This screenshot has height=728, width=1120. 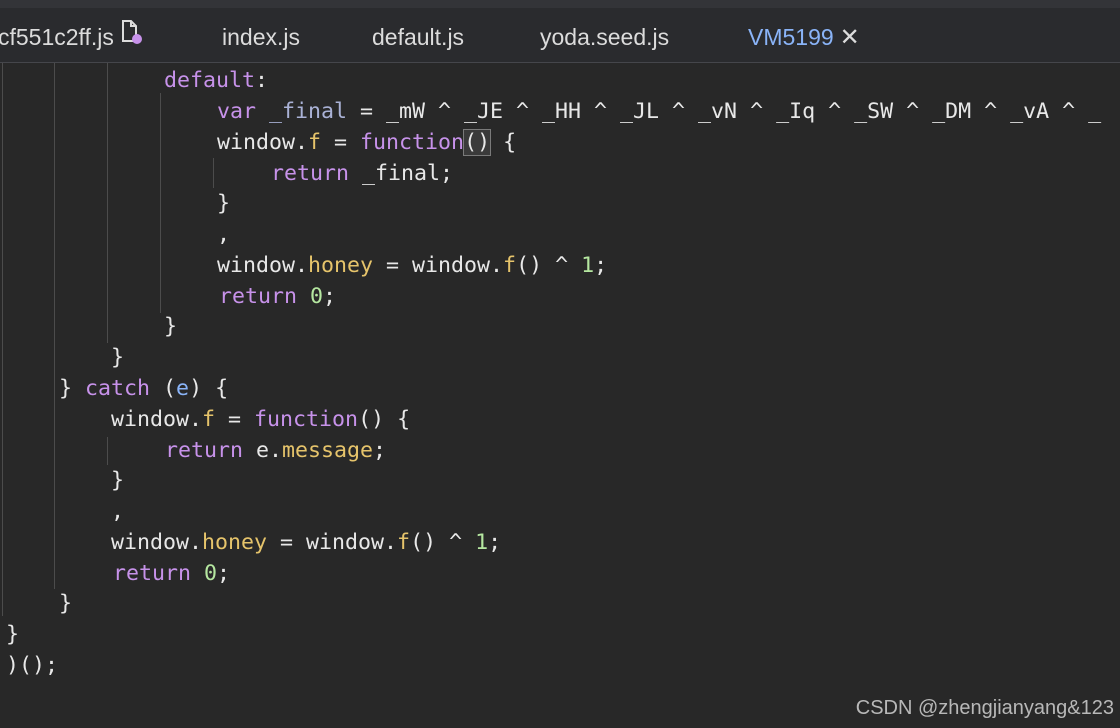 I want to click on code-line: } catch (e) {, so click(x=144, y=388).